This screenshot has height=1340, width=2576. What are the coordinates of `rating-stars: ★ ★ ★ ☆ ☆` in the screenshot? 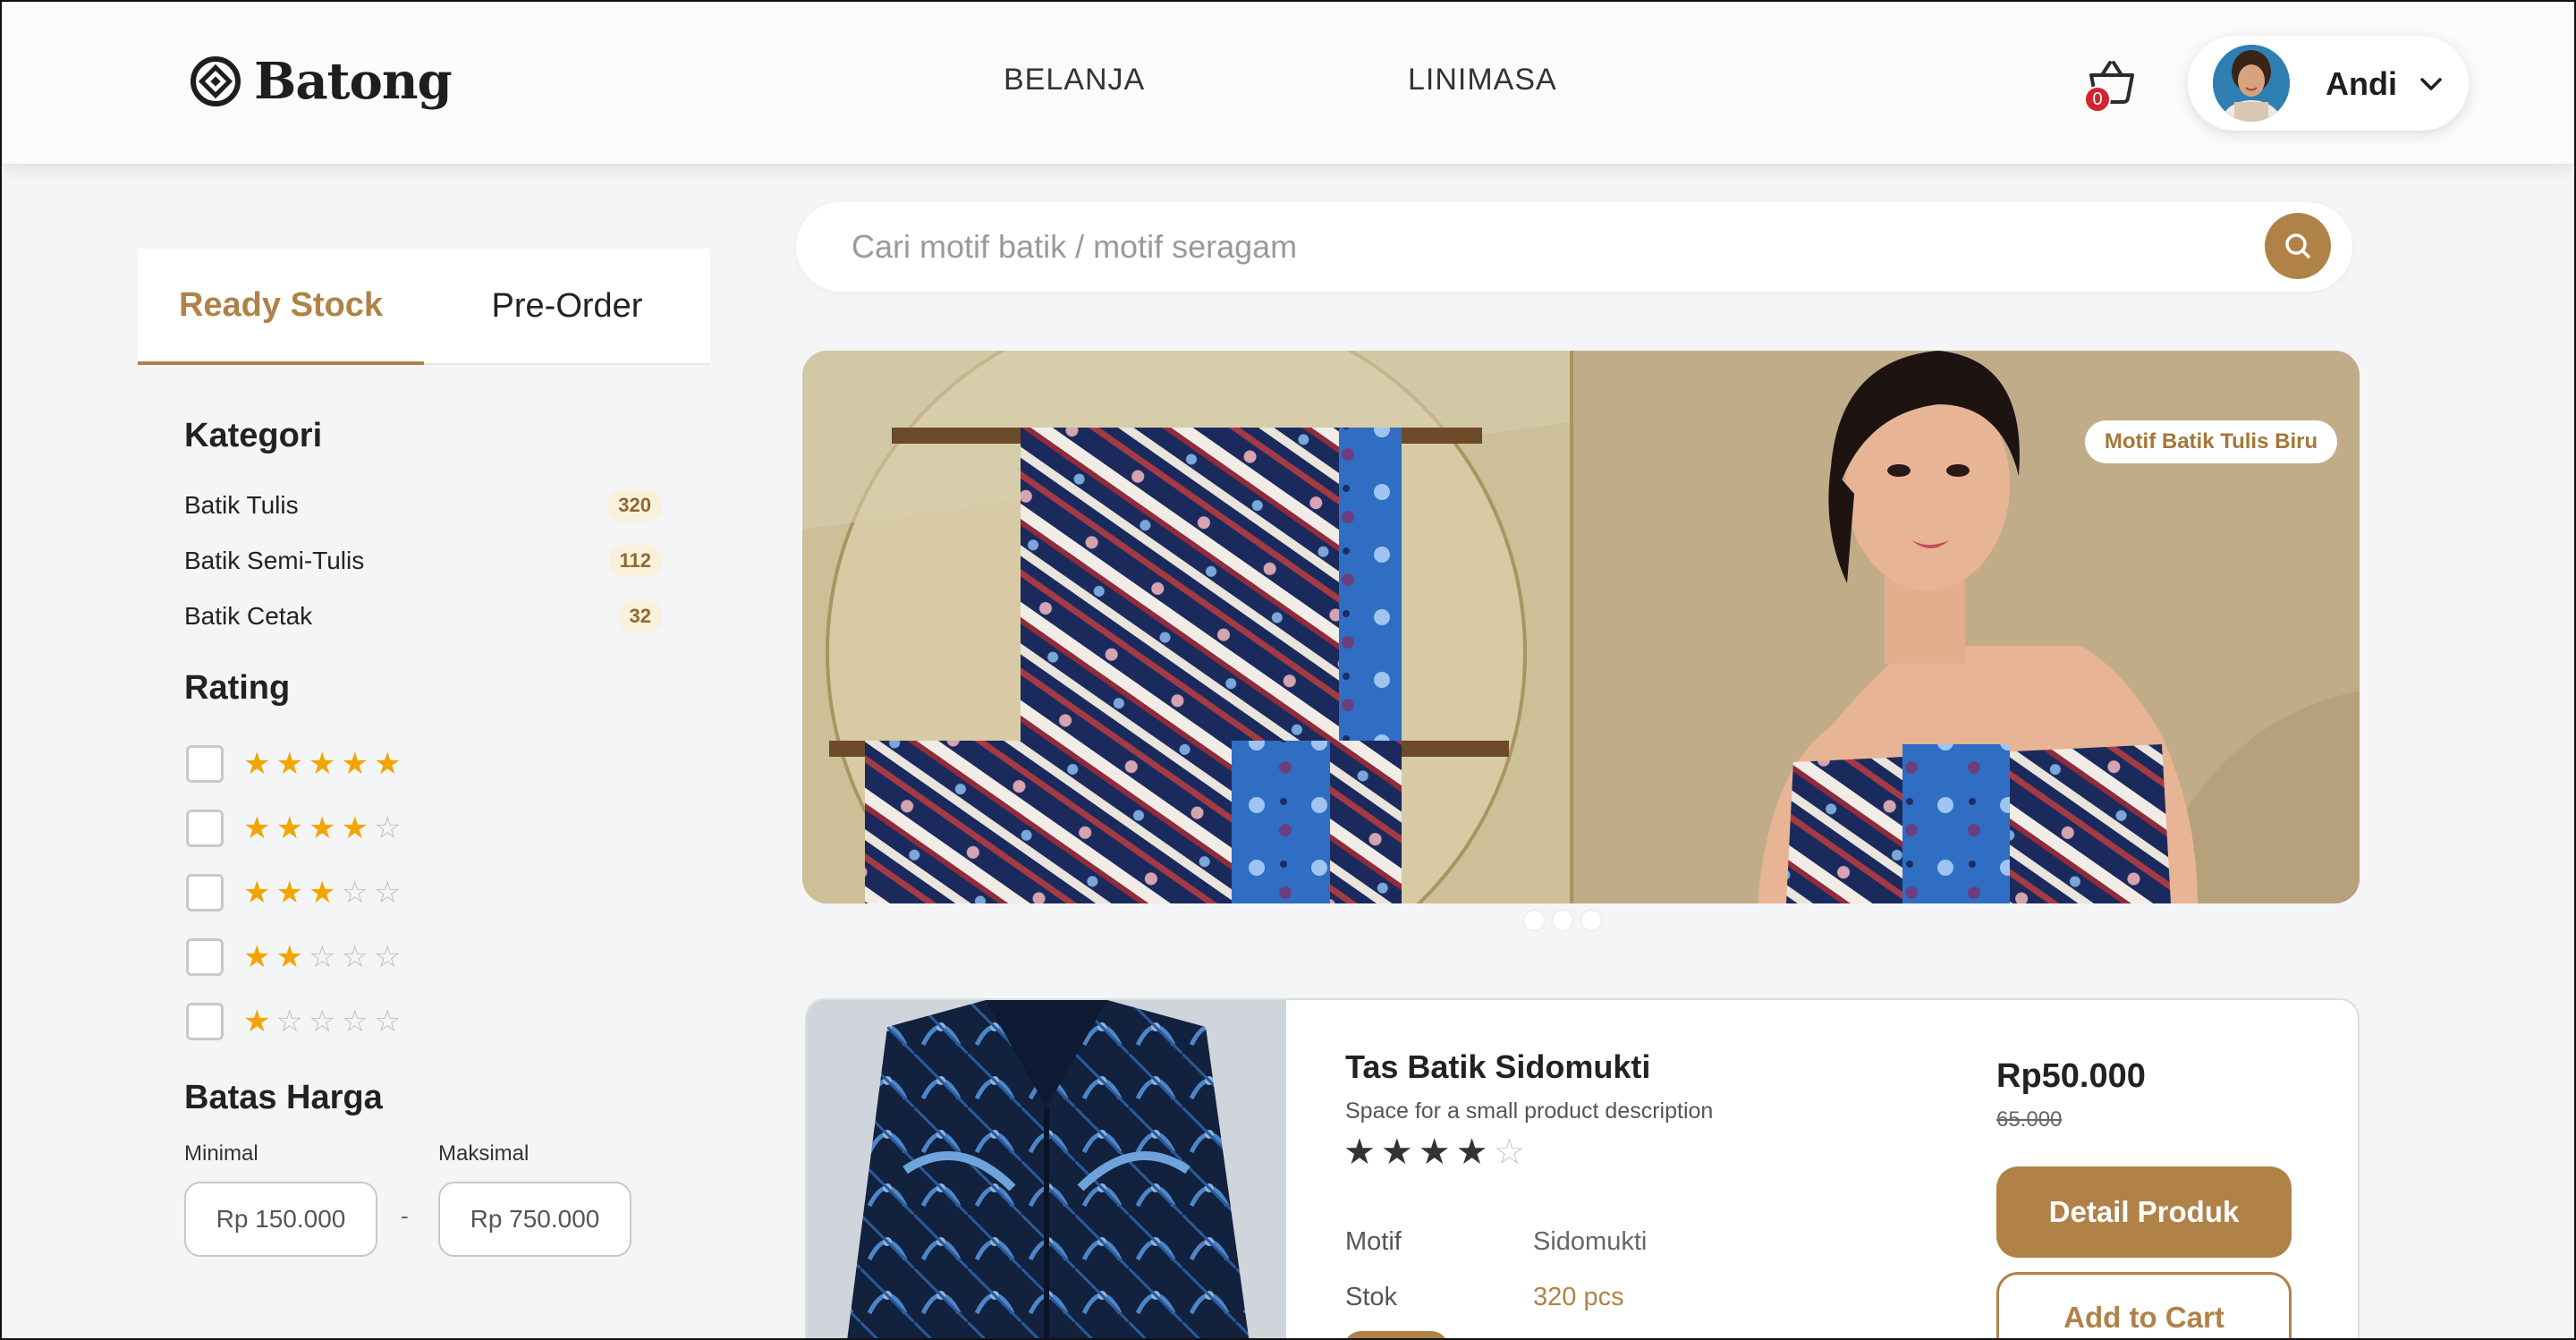 It's located at (322, 893).